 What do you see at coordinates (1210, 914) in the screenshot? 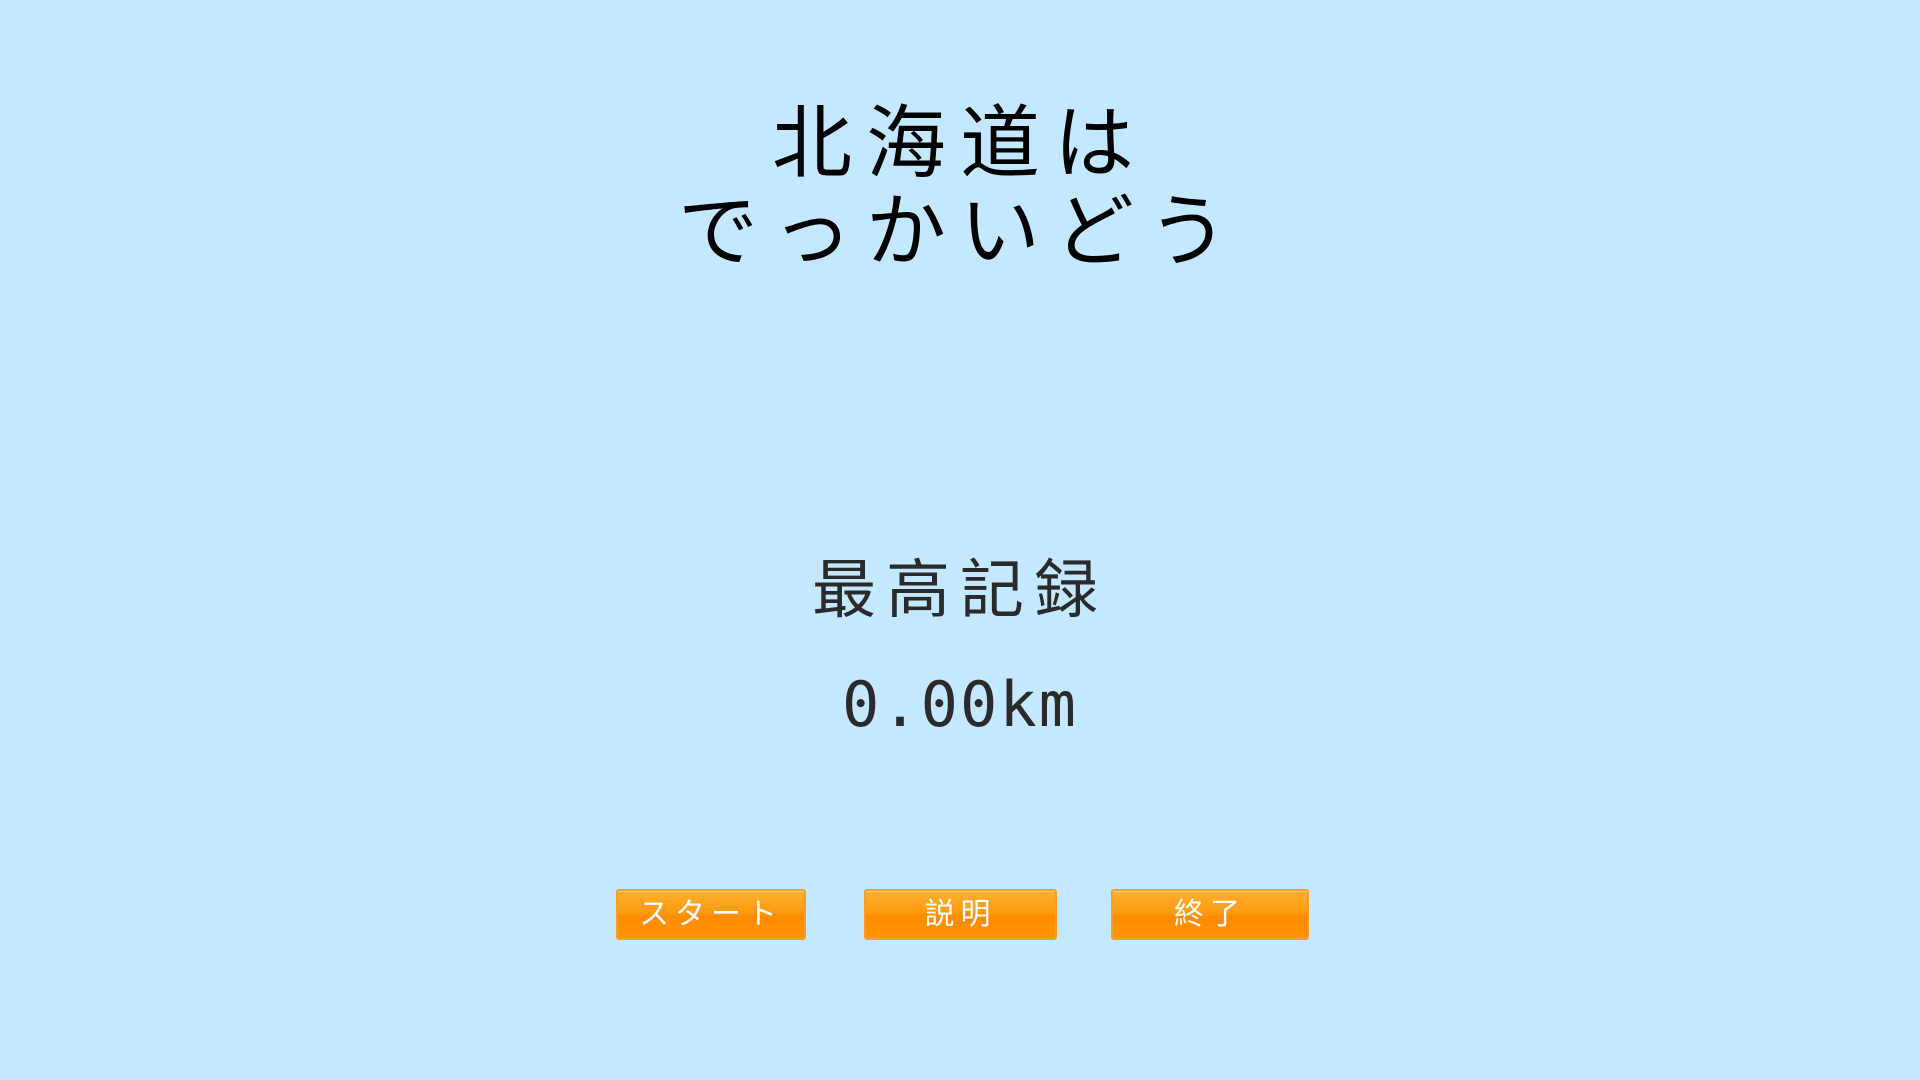
I see `quit-button: 終了` at bounding box center [1210, 914].